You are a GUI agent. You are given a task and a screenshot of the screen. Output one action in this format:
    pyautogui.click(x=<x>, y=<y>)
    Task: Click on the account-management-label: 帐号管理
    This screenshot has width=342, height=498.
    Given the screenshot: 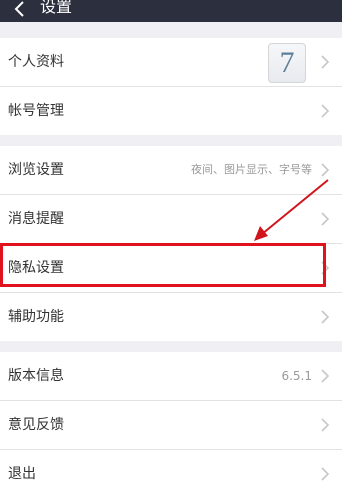 What is the action you would take?
    pyautogui.click(x=36, y=111)
    